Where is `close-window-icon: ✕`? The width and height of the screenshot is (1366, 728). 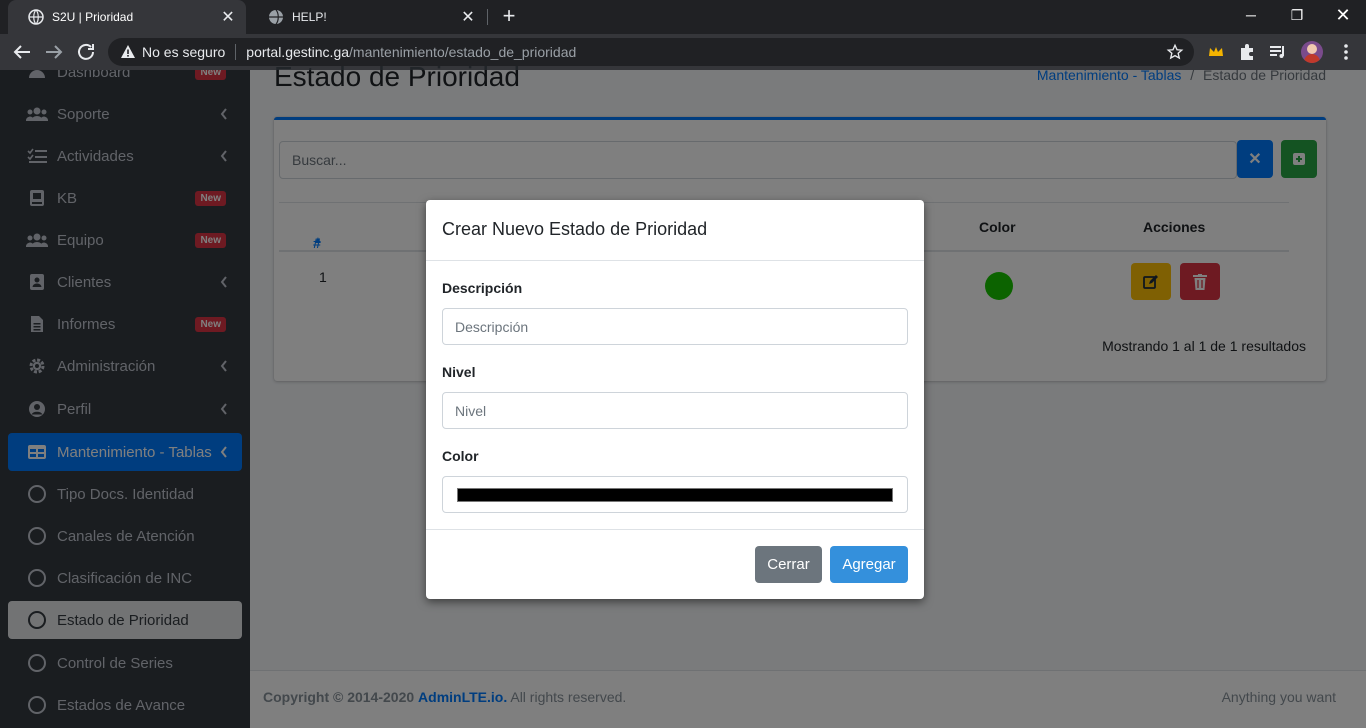 close-window-icon: ✕ is located at coordinates (1343, 16).